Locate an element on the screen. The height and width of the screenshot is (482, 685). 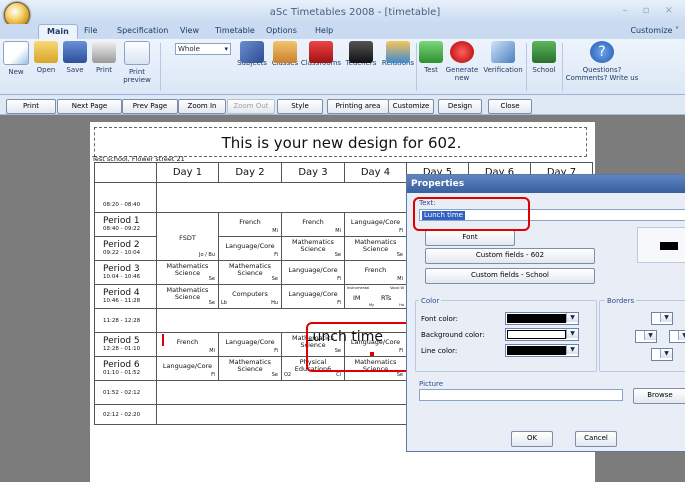
separator is located at coordinates (526, 67).